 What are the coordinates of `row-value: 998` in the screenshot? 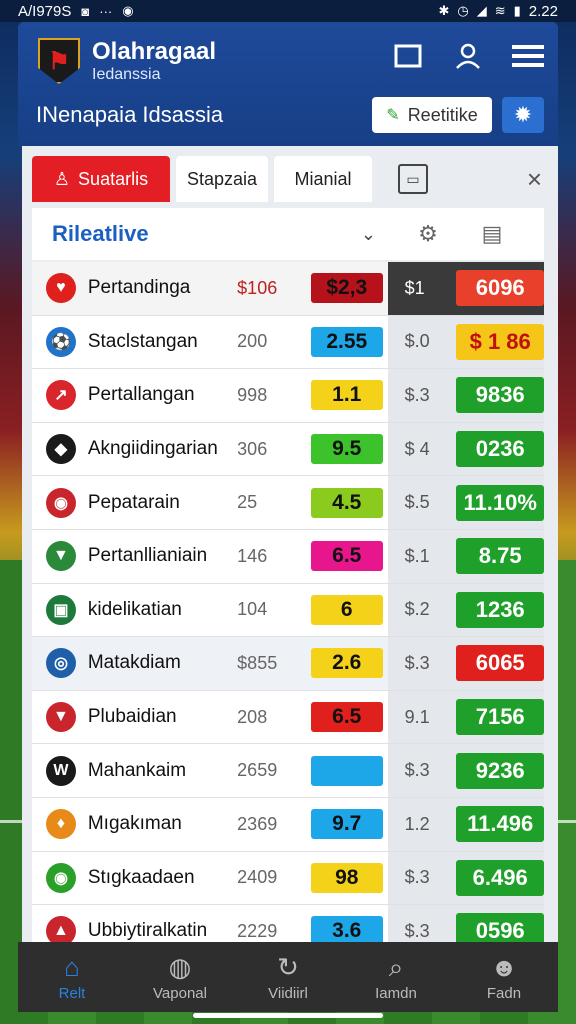 It's located at (252, 394).